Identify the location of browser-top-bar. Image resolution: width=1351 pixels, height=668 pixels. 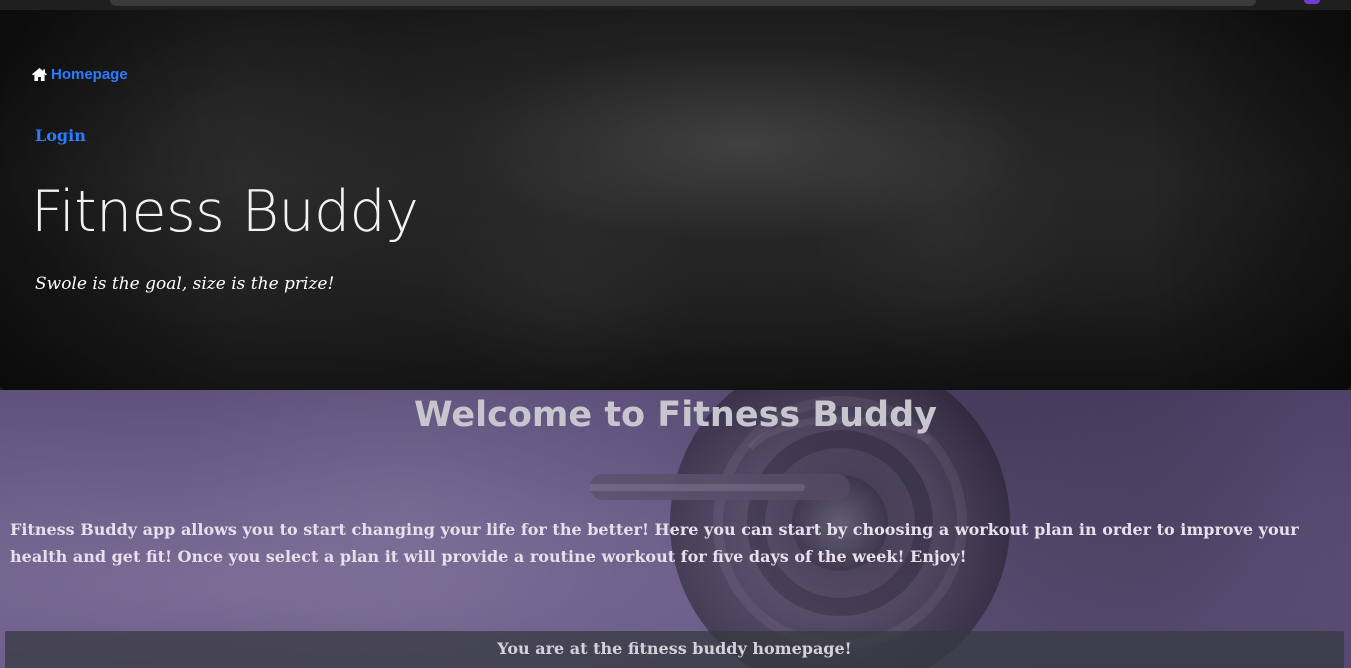
(675, 5).